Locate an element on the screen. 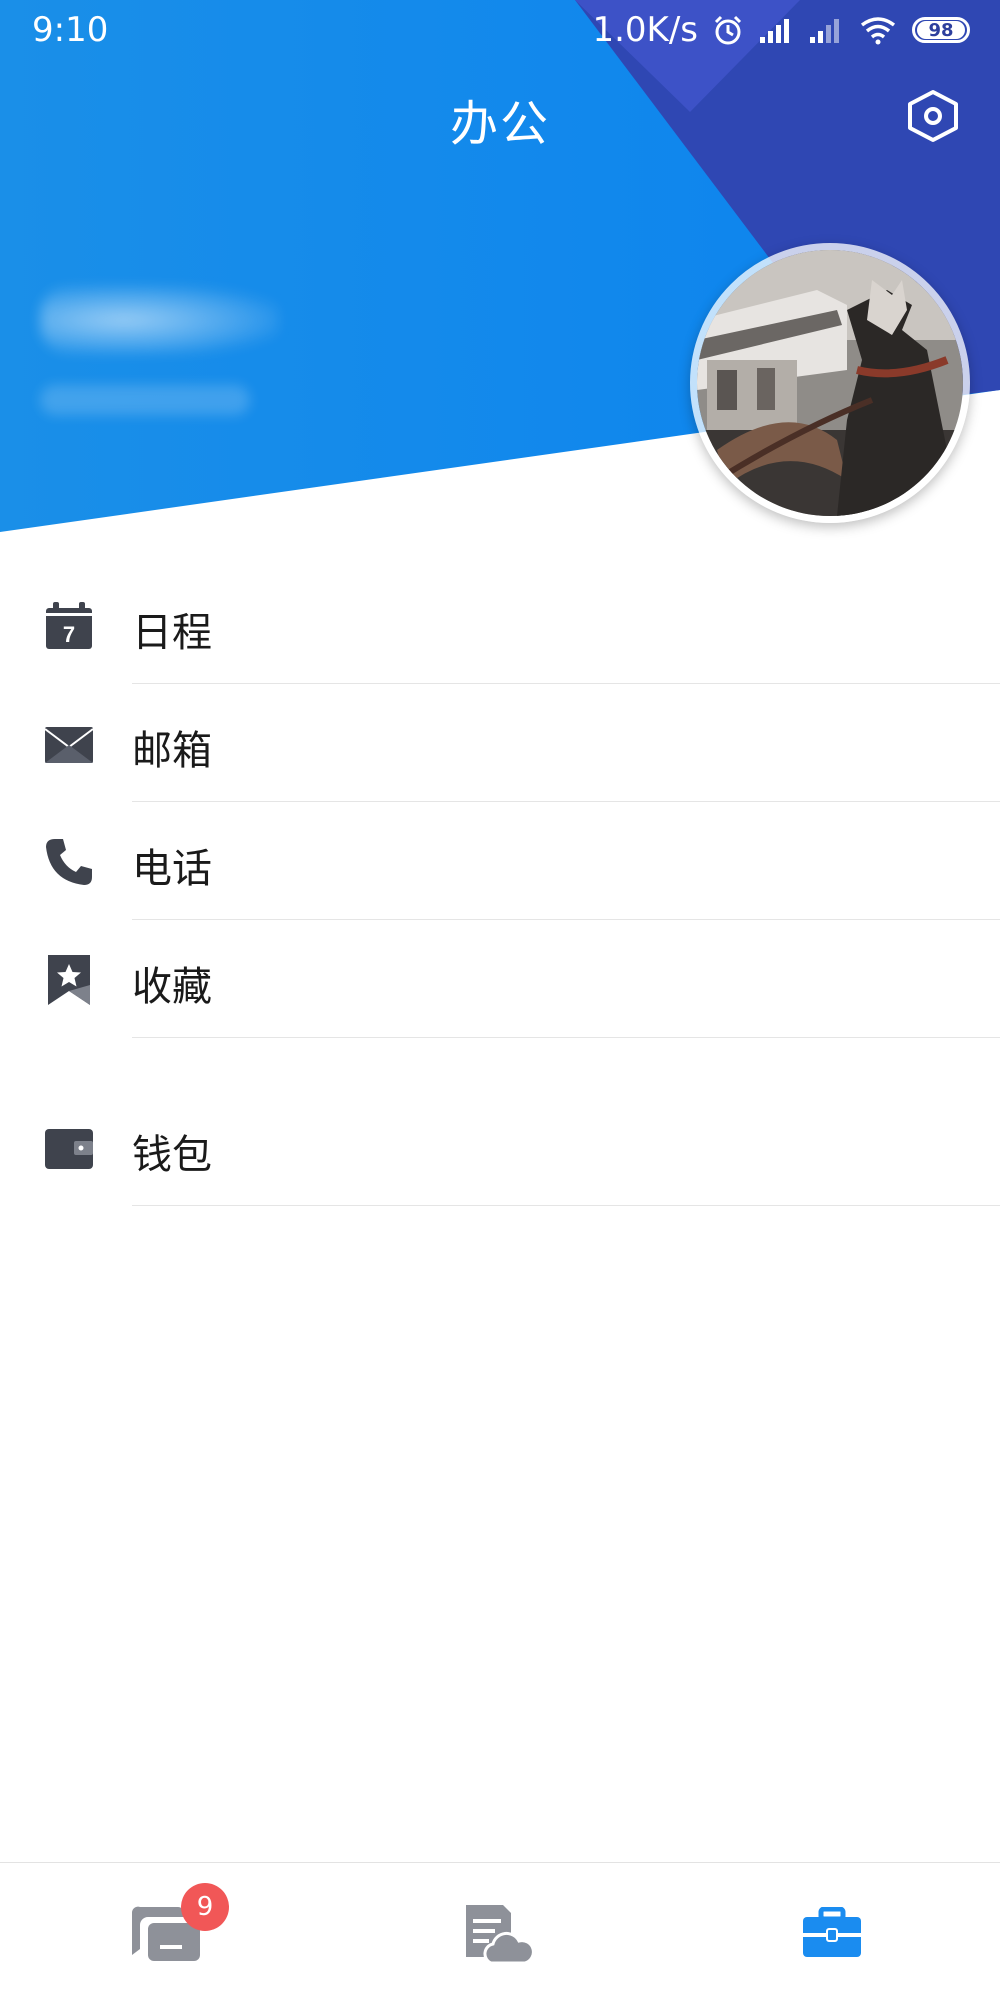 Image resolution: width=1000 pixels, height=2001 pixels. calendar-icon: 7 is located at coordinates (69, 625).